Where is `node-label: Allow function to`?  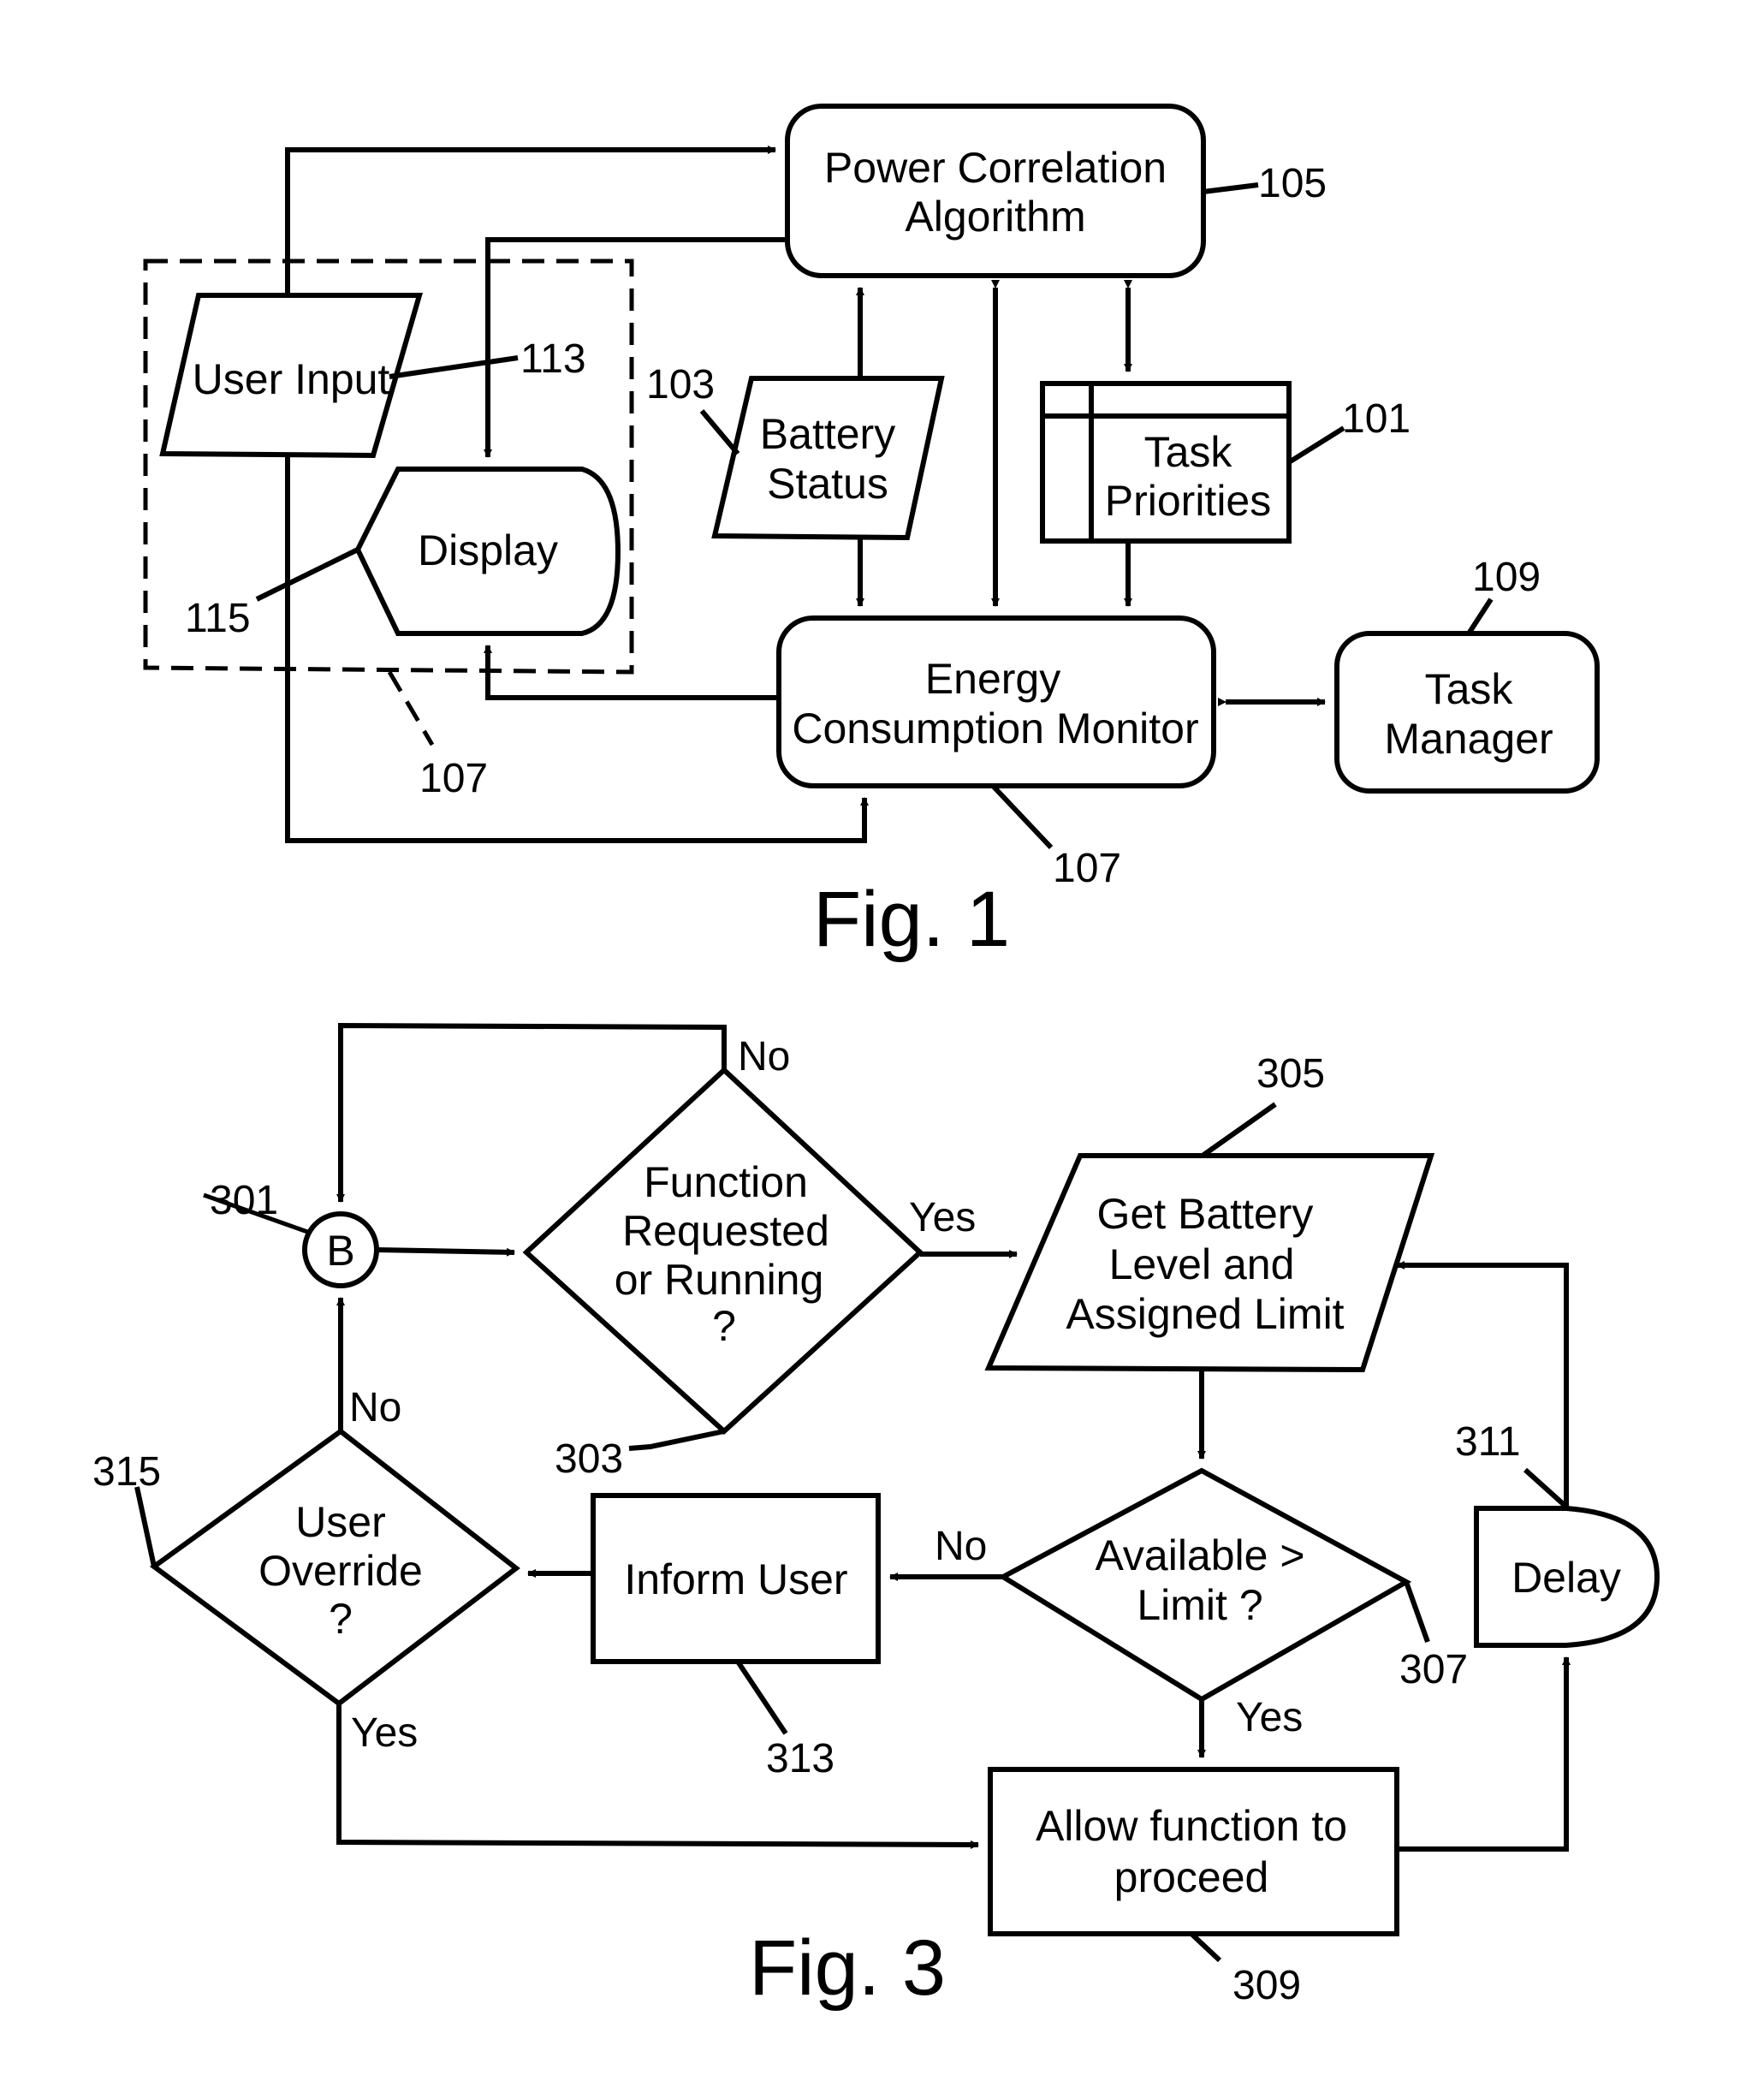 node-label: Allow function to is located at coordinates (1191, 1826).